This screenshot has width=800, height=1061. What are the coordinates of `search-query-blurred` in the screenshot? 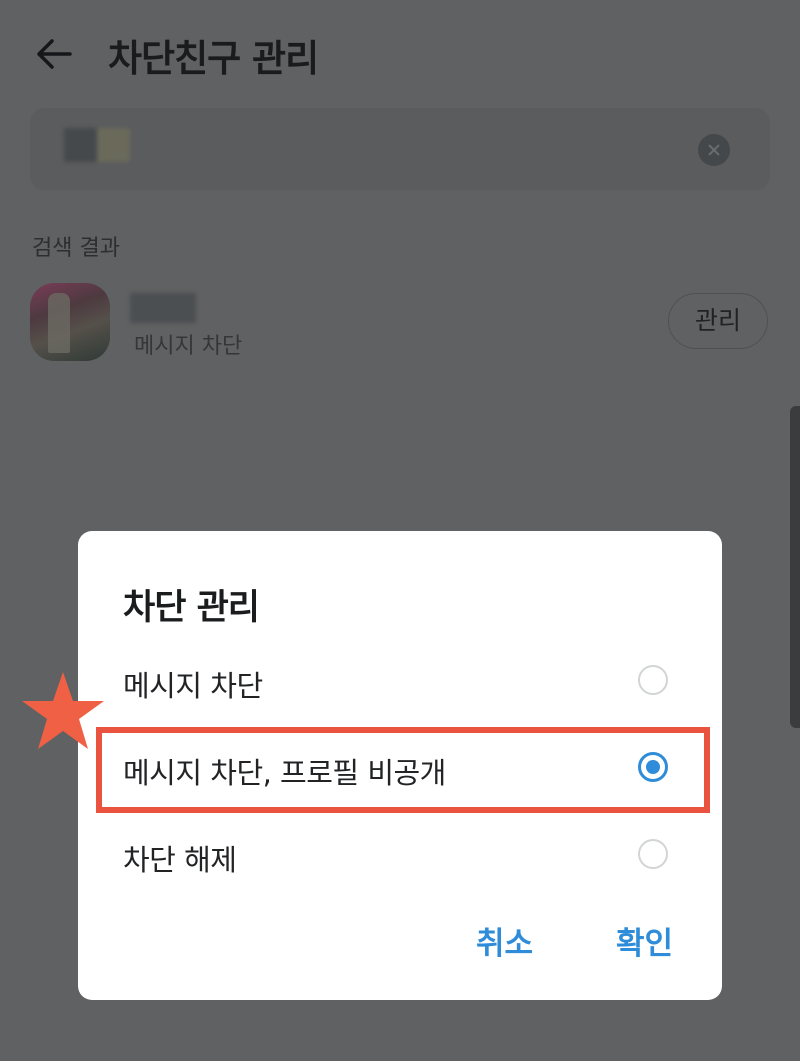 It's located at (97, 145).